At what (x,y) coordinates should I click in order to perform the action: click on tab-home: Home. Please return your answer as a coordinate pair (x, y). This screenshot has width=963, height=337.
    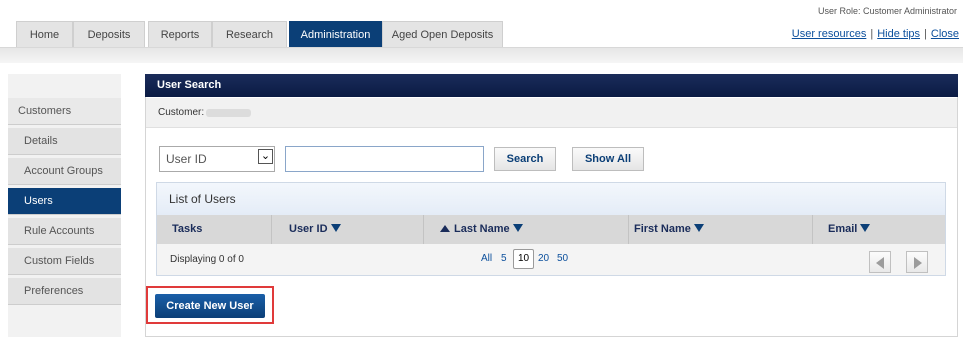
    Looking at the image, I should click on (44, 34).